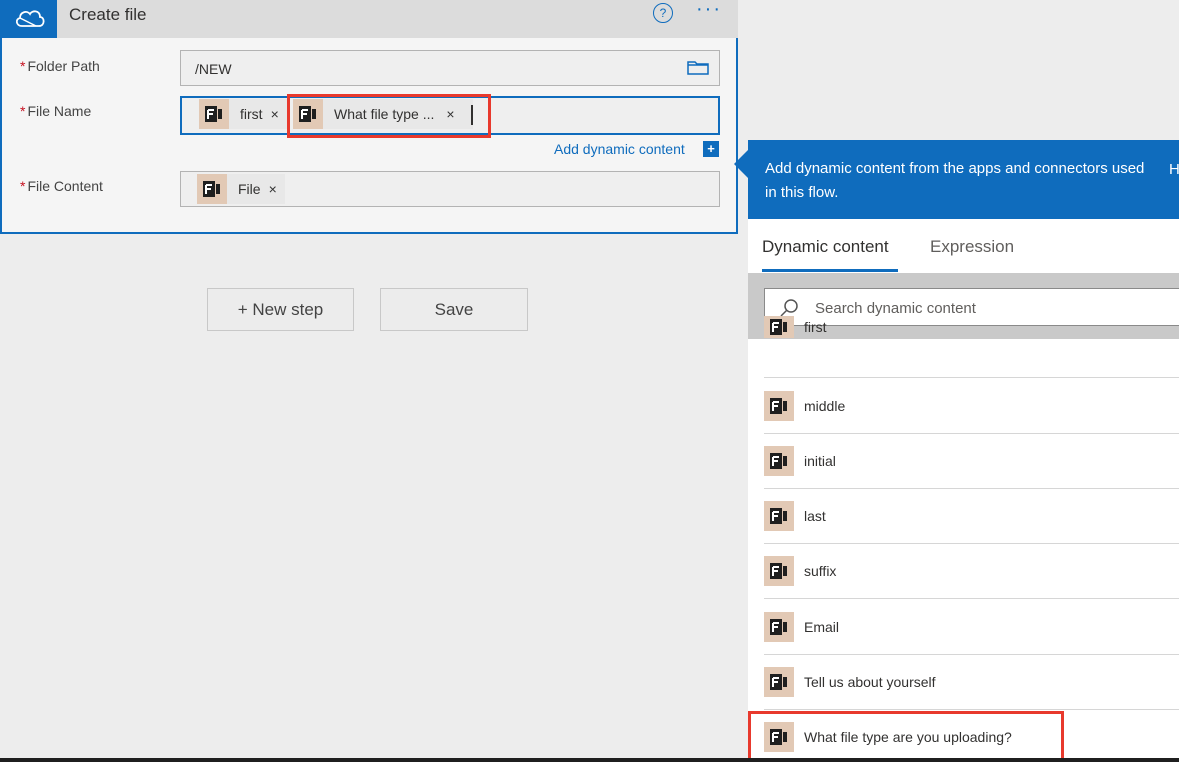  I want to click on onedrive-icon, so click(29, 19).